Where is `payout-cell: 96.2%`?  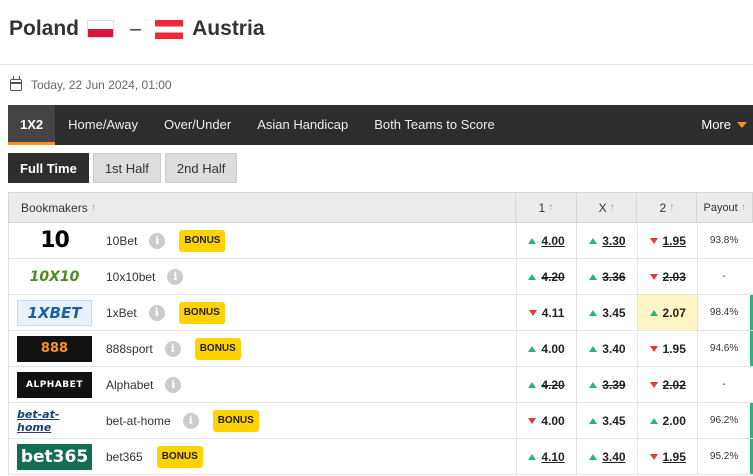
payout-cell: 96.2% is located at coordinates (725, 420).